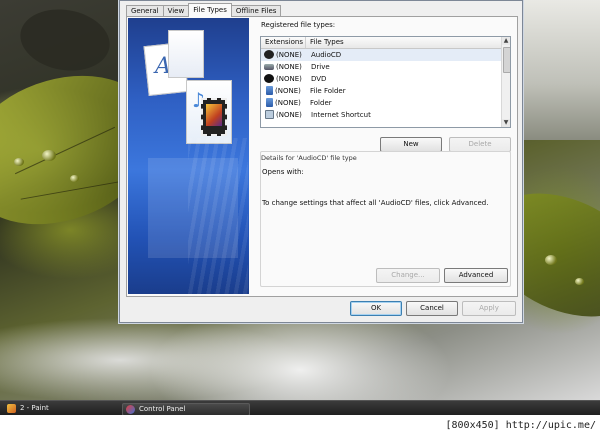  I want to click on film-frame-icon, so click(214, 115).